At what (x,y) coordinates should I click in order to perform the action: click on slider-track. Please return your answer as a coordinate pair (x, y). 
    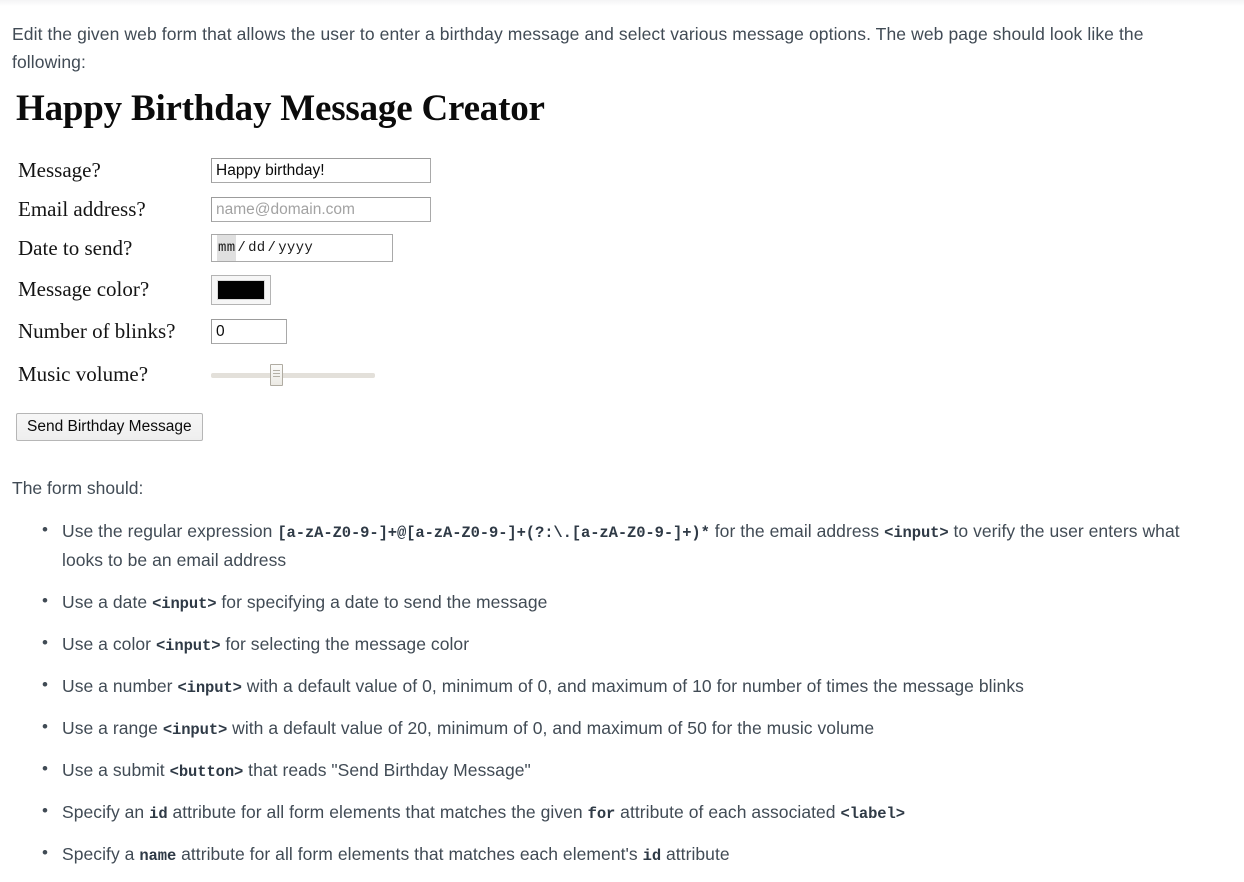
    Looking at the image, I should click on (293, 375).